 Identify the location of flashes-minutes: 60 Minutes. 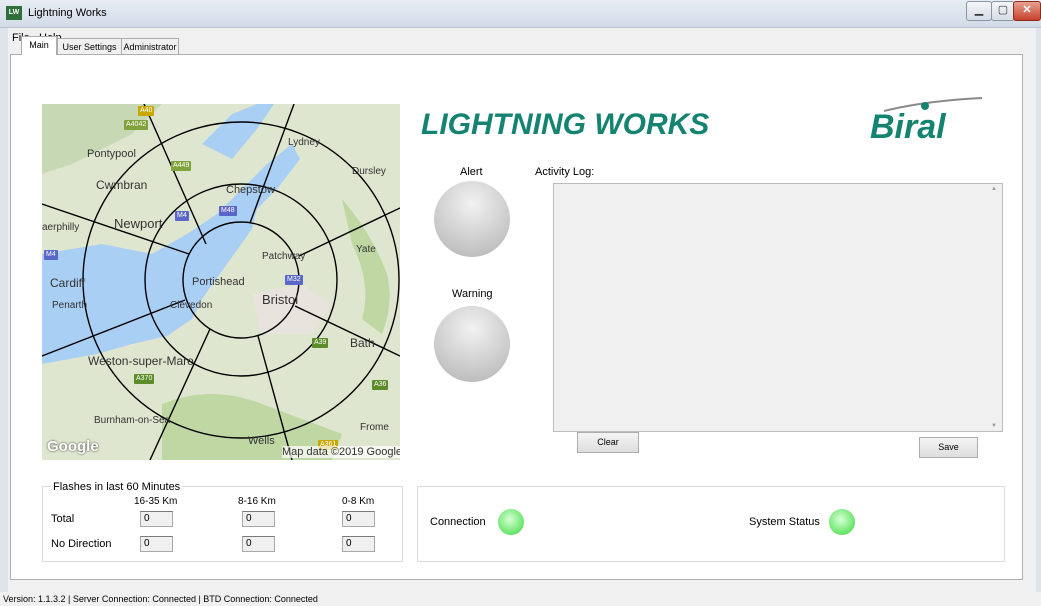
(153, 487).